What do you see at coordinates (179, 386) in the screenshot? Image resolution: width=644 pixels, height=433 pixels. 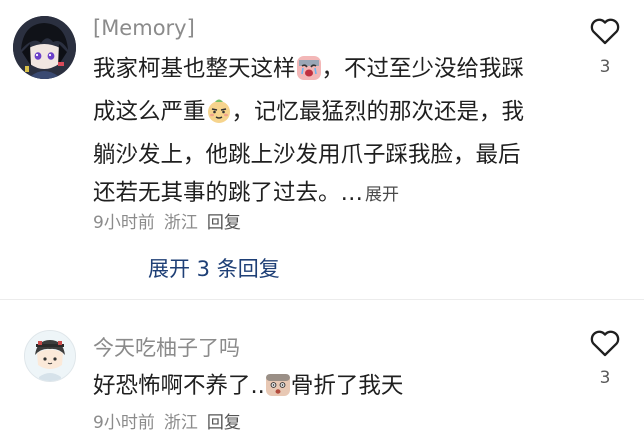 I see `comment-text-part: 好恐怖啊不养了..` at bounding box center [179, 386].